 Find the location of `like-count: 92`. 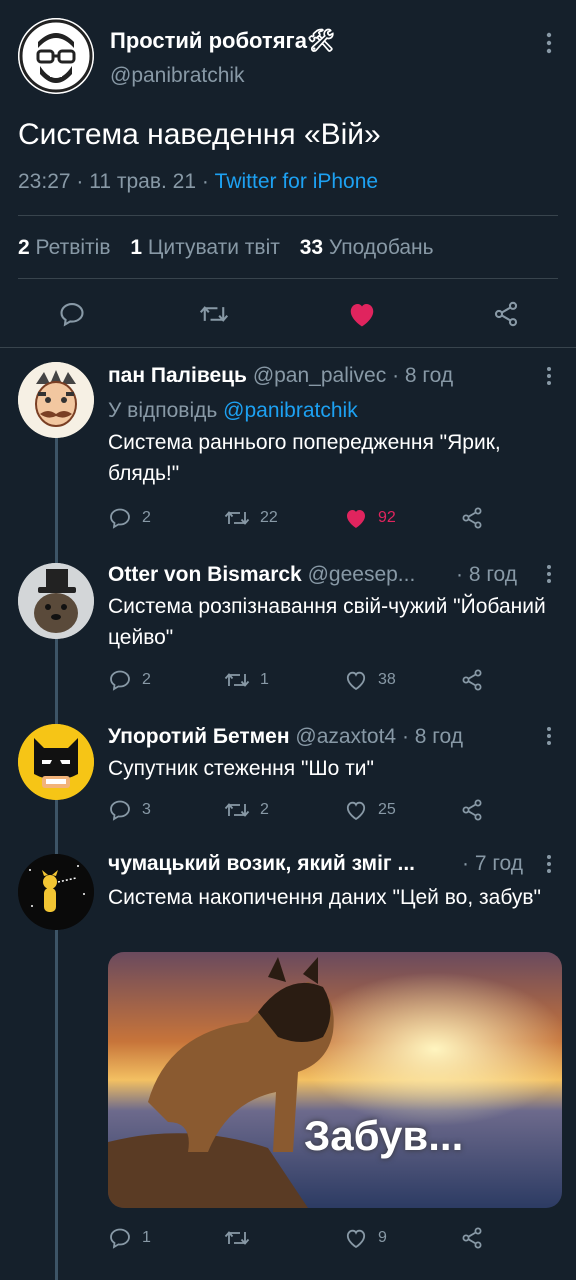

like-count: 92 is located at coordinates (387, 517).